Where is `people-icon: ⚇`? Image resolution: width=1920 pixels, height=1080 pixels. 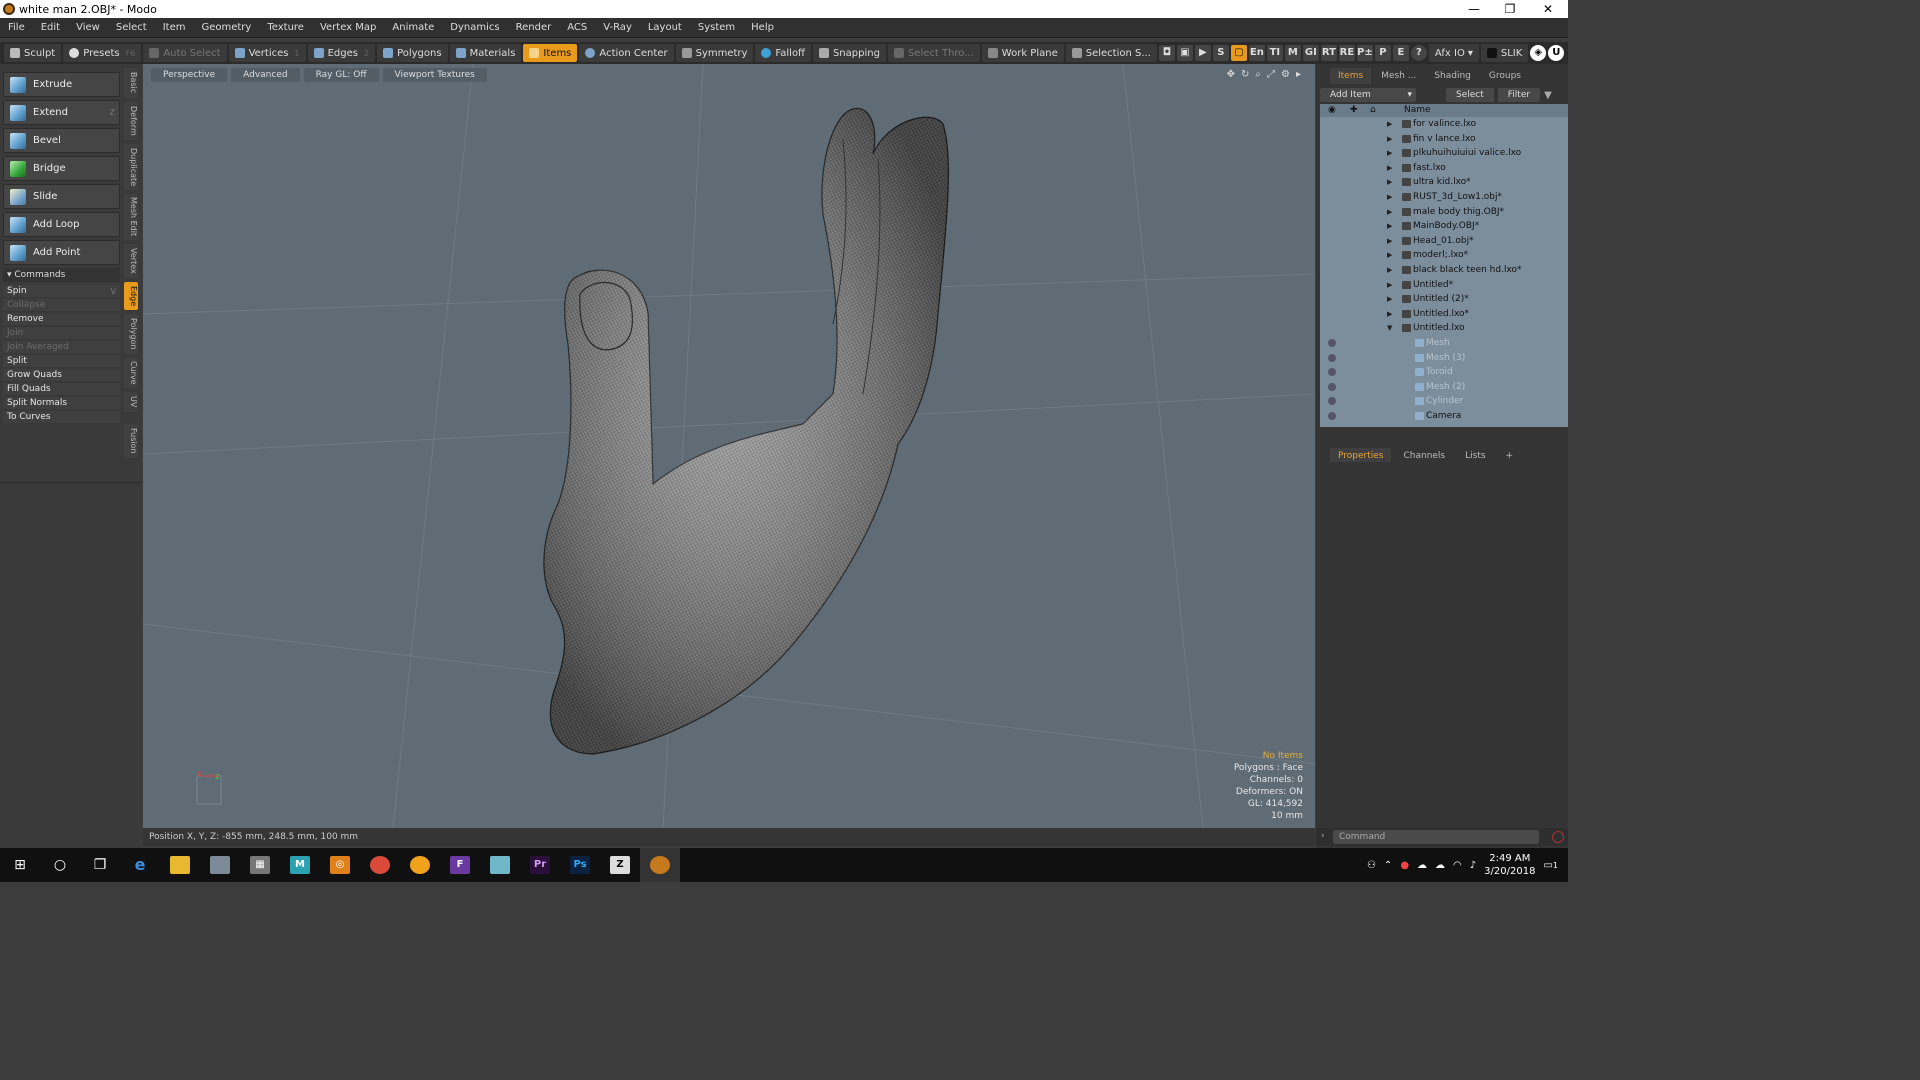
people-icon: ⚇ is located at coordinates (1371, 865).